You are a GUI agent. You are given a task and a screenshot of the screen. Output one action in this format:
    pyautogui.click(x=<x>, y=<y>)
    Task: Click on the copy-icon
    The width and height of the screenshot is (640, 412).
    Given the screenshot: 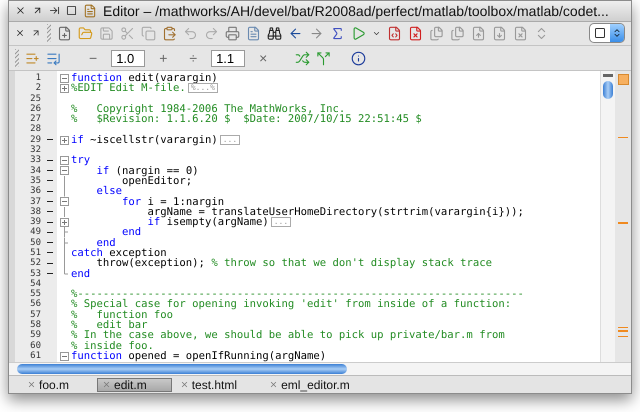 What is the action you would take?
    pyautogui.click(x=148, y=33)
    